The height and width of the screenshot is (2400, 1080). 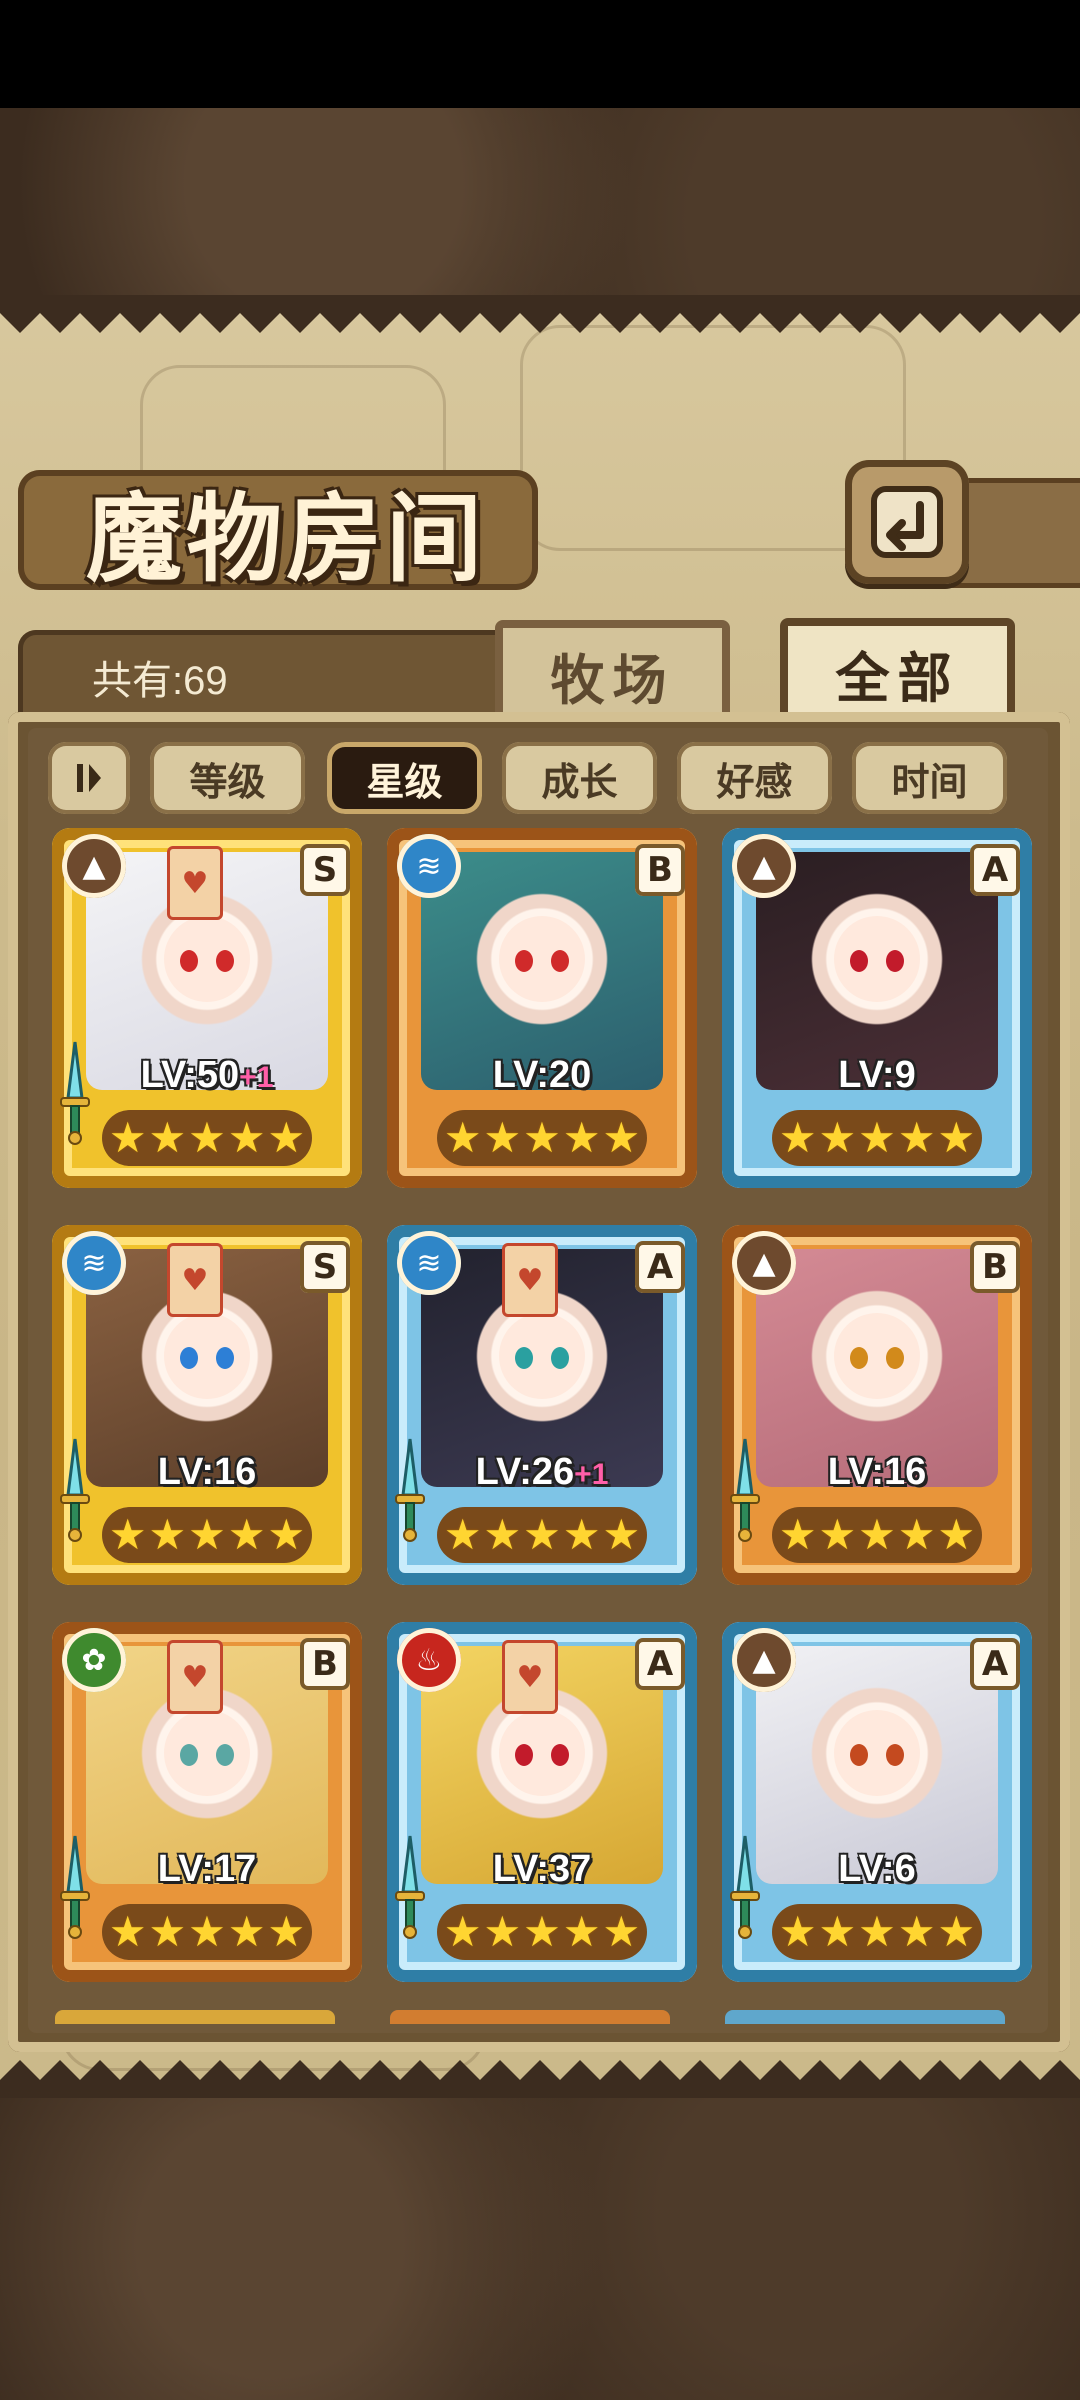 What do you see at coordinates (754, 778) in the screenshot?
I see `filter-affection: 好感` at bounding box center [754, 778].